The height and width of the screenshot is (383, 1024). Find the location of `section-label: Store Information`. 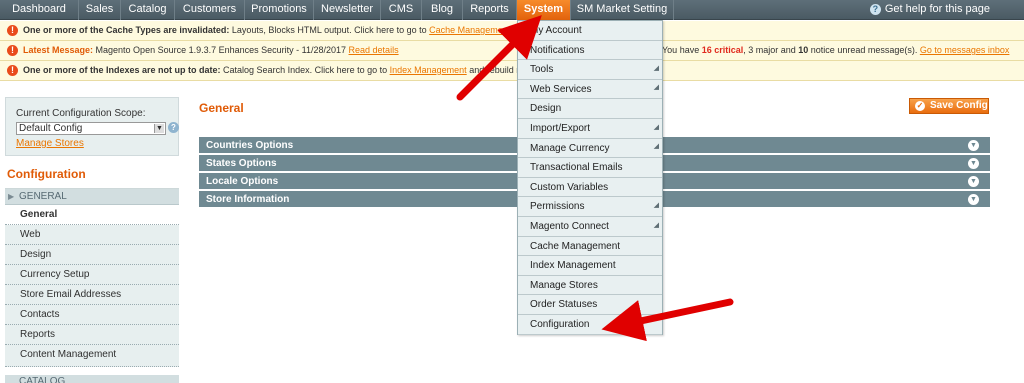

section-label: Store Information is located at coordinates (248, 199).